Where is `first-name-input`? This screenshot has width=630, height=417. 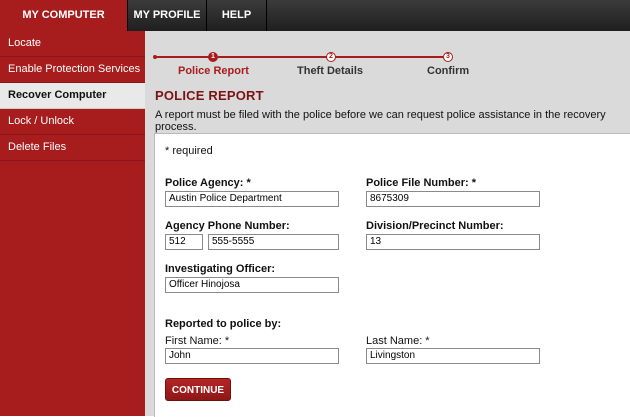 first-name-input is located at coordinates (252, 356).